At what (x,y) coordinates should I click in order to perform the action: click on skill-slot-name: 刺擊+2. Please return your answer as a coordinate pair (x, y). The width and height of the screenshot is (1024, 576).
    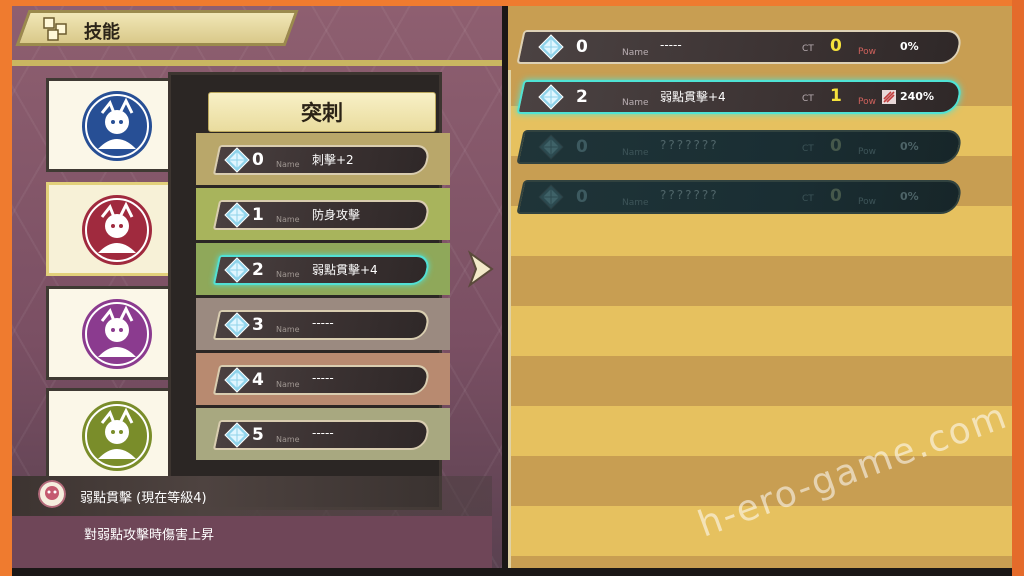
    Looking at the image, I should click on (333, 160).